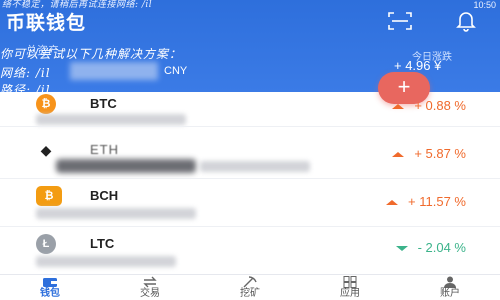 This screenshot has width=500, height=300. Describe the element at coordinates (46, 150) in the screenshot. I see `eth-logo-icon: ◆` at that location.